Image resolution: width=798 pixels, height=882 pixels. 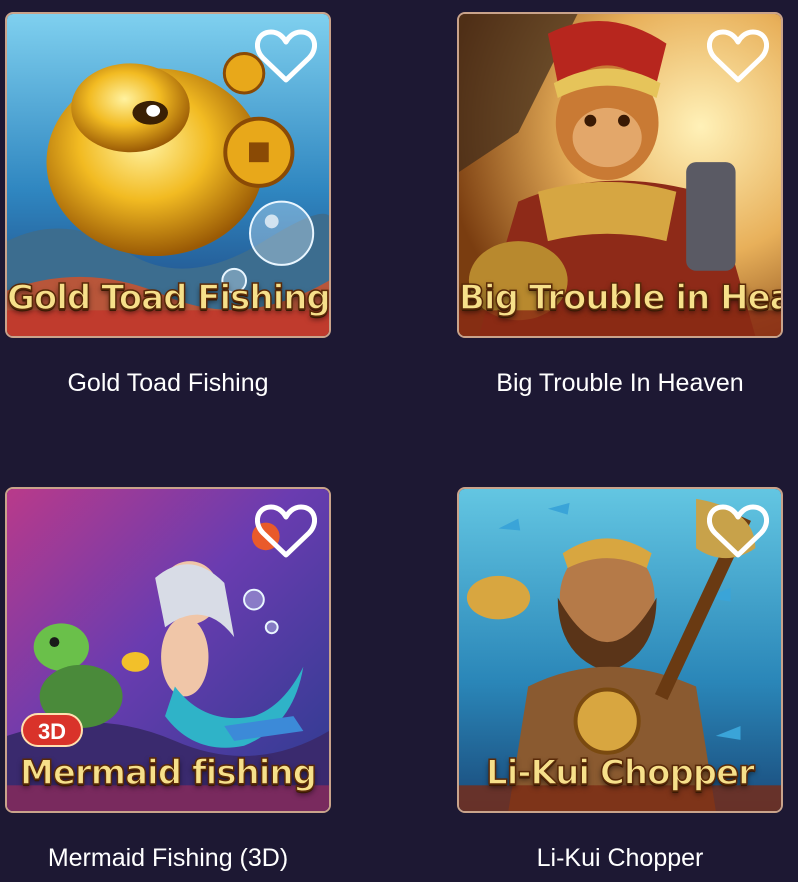 What do you see at coordinates (168, 773) in the screenshot?
I see `game-banner-text: Mermaid fishing` at bounding box center [168, 773].